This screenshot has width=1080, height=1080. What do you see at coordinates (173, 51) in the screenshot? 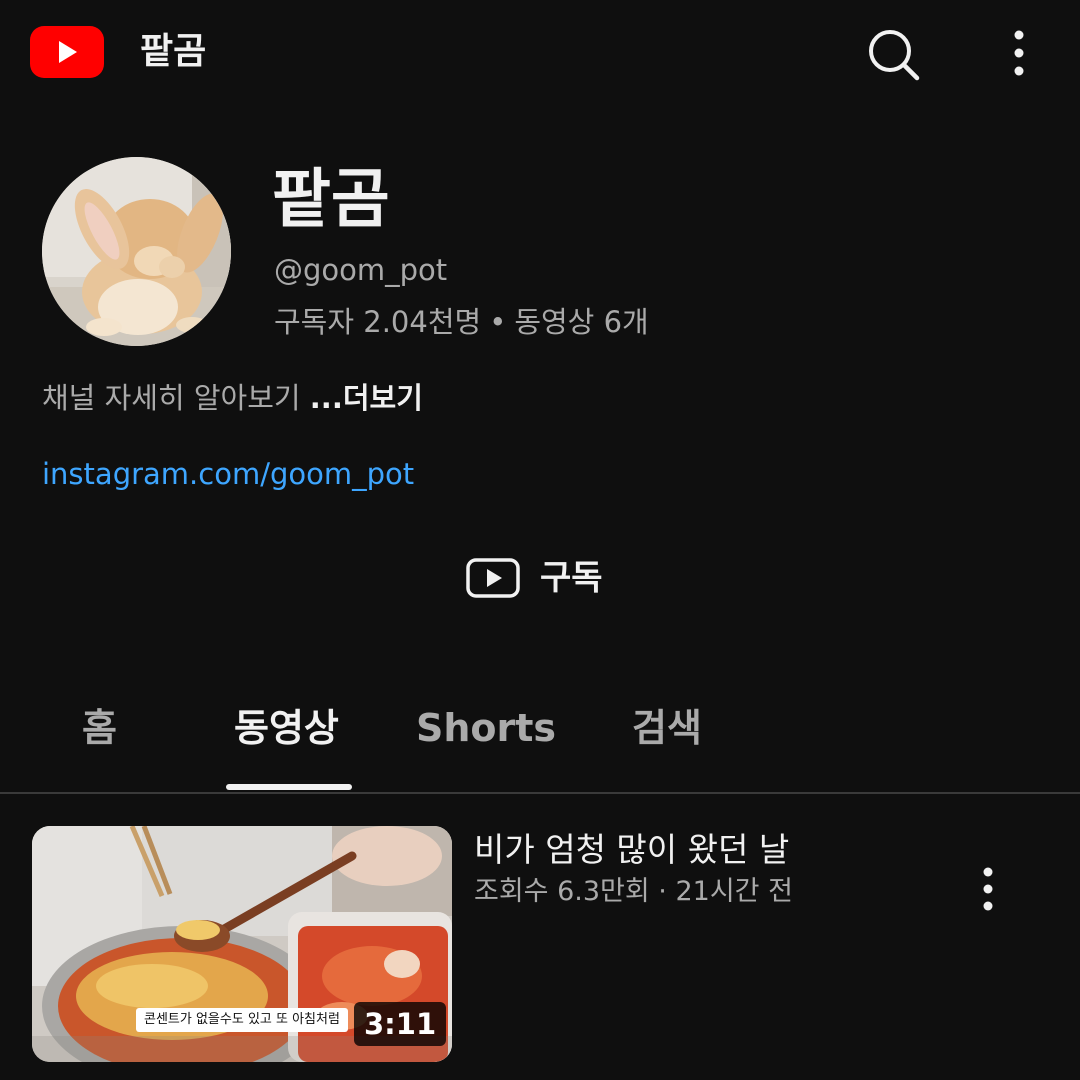
I see `top-bar-title: 팥곰` at bounding box center [173, 51].